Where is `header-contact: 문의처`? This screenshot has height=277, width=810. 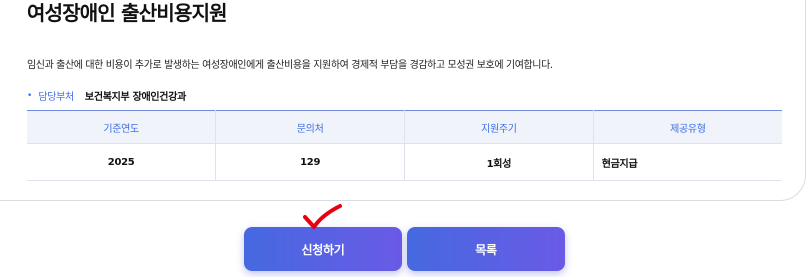 header-contact: 문의처 is located at coordinates (310, 127).